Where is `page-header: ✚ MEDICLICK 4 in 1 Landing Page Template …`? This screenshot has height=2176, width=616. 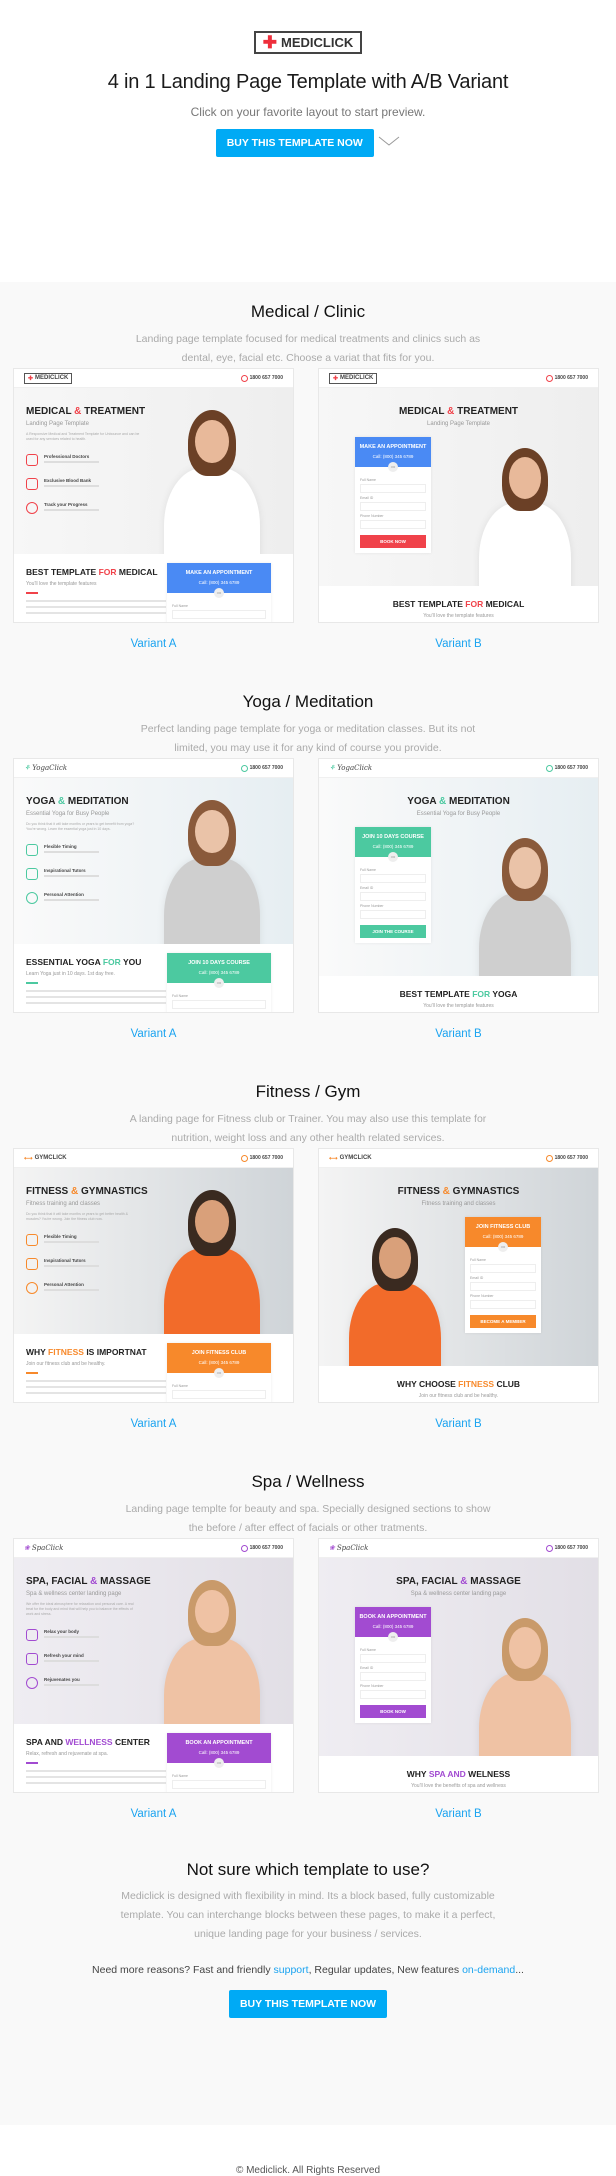 page-header: ✚ MEDICLICK 4 in 1 Landing Page Template … is located at coordinates (308, 141).